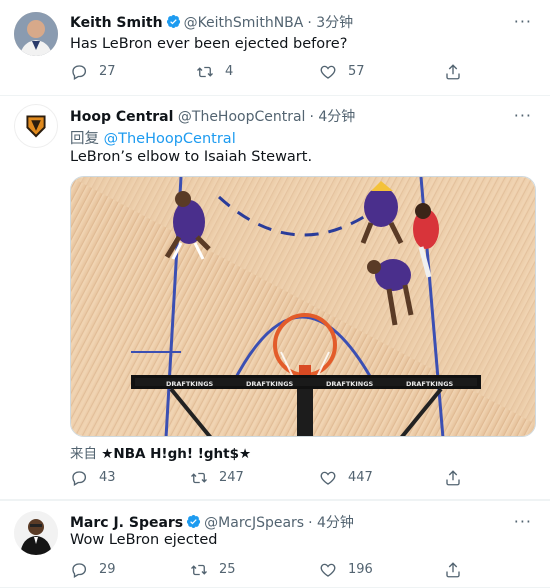 The height and width of the screenshot is (588, 550). I want to click on display-name: Marc J. Spears, so click(126, 523).